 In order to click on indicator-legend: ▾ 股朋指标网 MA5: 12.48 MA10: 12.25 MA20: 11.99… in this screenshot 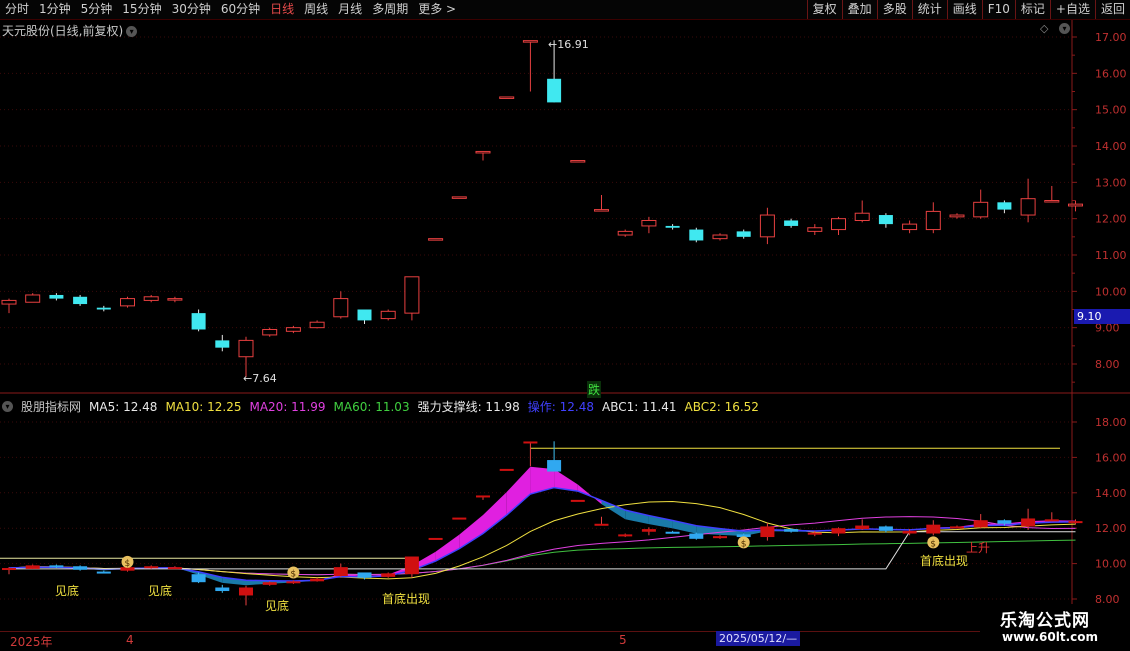, I will do `click(380, 406)`.